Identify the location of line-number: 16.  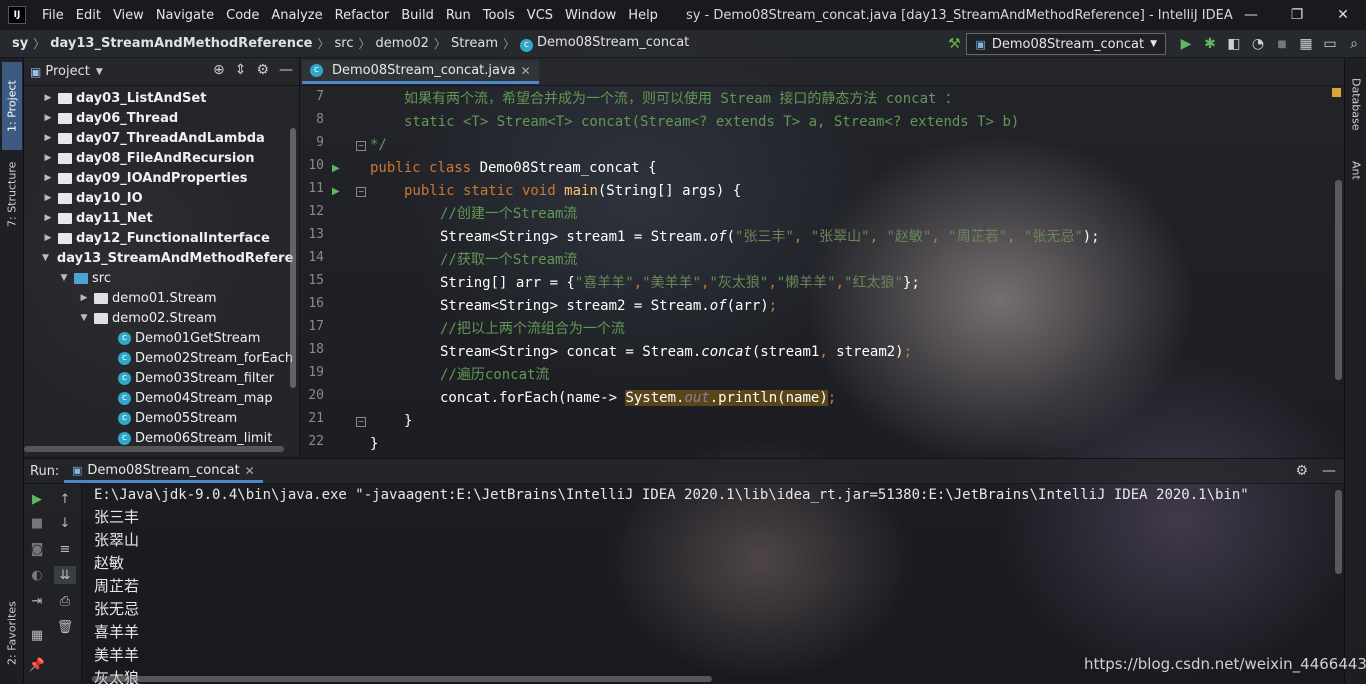
(316, 303).